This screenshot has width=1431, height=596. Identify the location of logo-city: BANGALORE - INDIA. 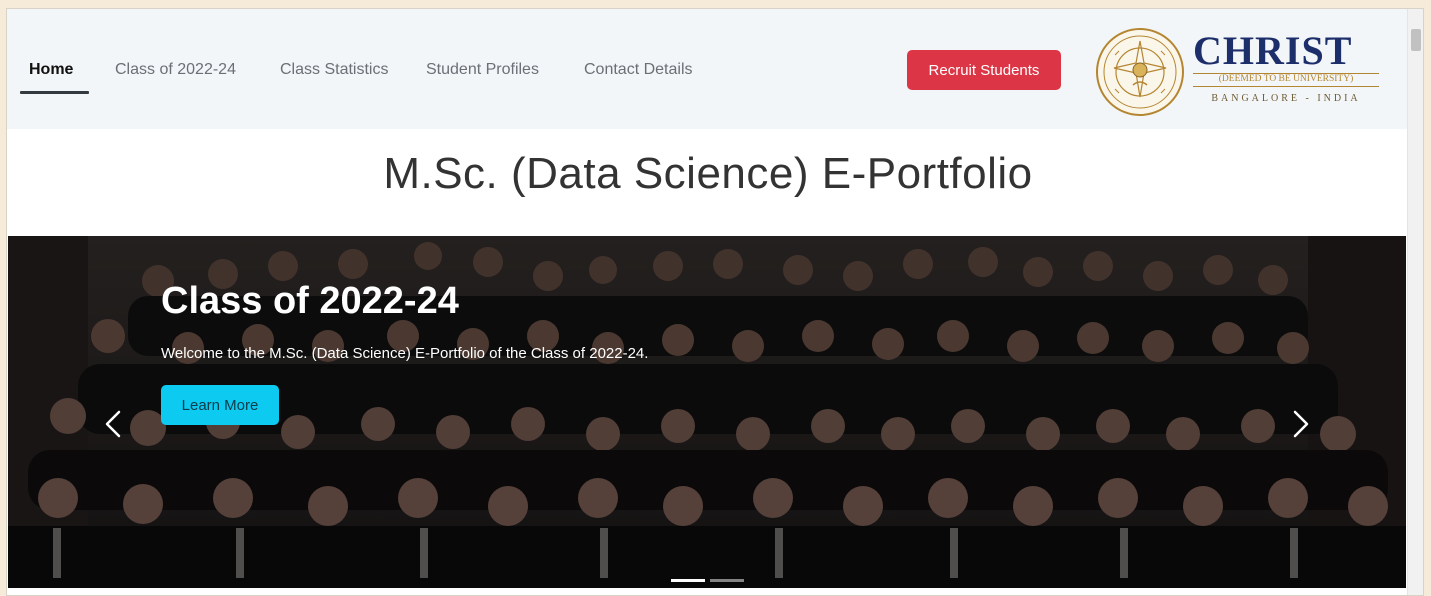
(1286, 98).